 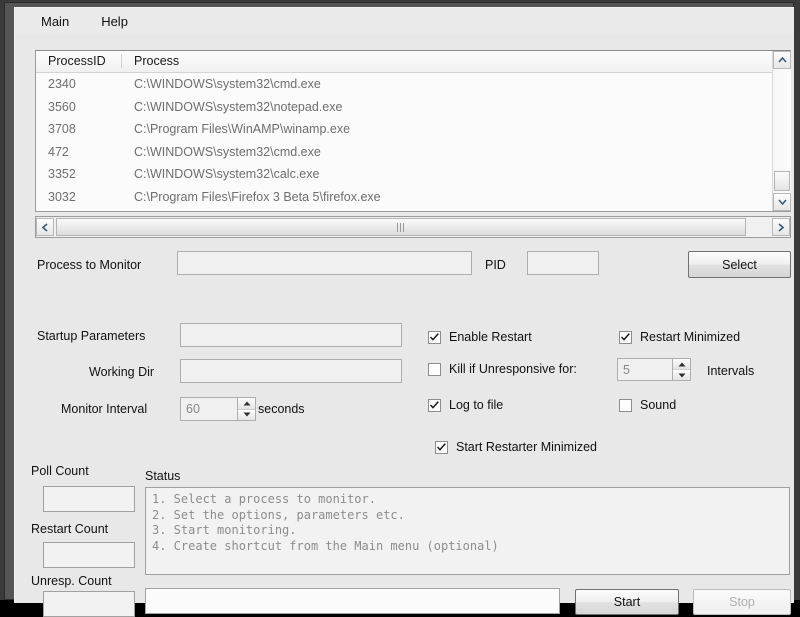 What do you see at coordinates (89, 265) in the screenshot?
I see `process-to-monitor-label: Process to Monitor` at bounding box center [89, 265].